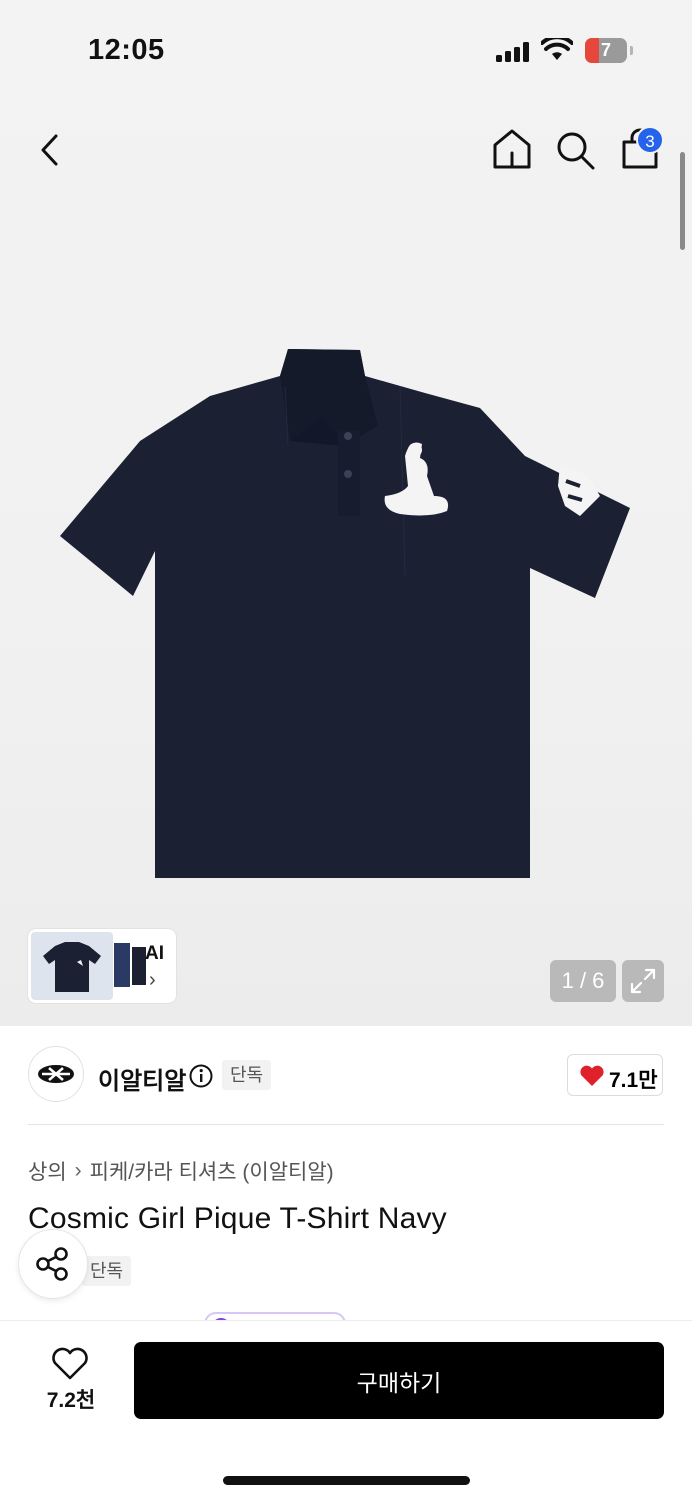 Image resolution: width=692 pixels, height=1501 pixels. Describe the element at coordinates (512, 52) in the screenshot. I see `cellular-signal-icon` at that location.